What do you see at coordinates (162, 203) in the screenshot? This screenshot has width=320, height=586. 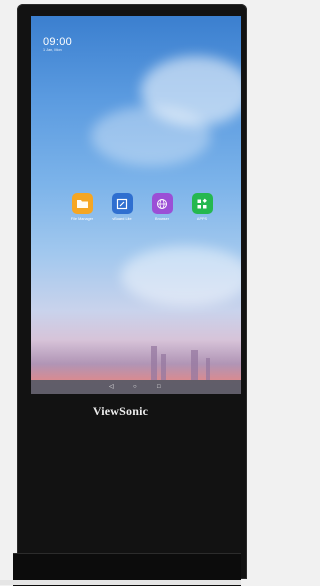 I see `globe-icon` at bounding box center [162, 203].